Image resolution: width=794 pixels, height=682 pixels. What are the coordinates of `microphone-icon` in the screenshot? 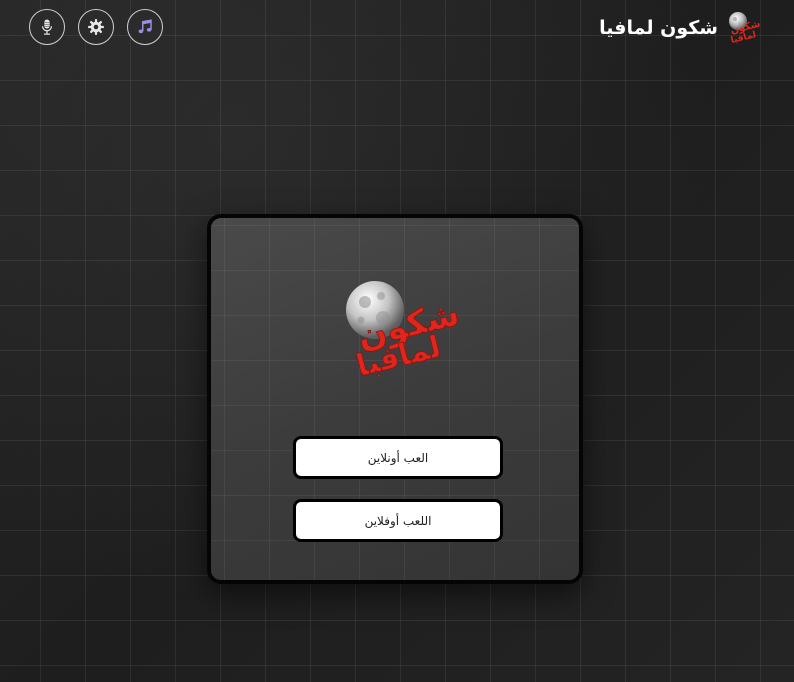 It's located at (47, 27).